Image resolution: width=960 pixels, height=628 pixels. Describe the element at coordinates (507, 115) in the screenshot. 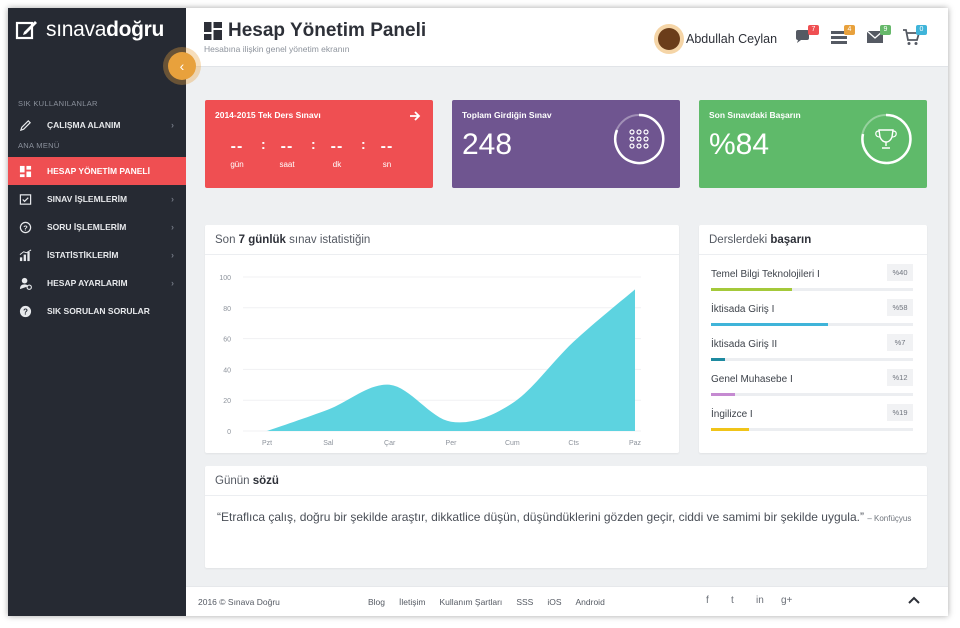

I see `total-exams-title: Toplam Girdiğin Sınav` at that location.